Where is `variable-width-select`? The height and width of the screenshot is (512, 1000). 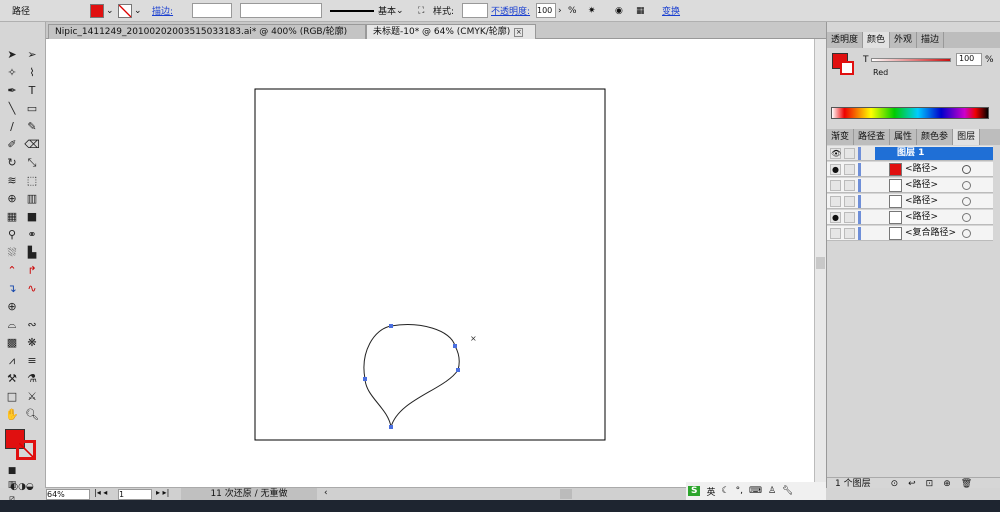 variable-width-select is located at coordinates (281, 10).